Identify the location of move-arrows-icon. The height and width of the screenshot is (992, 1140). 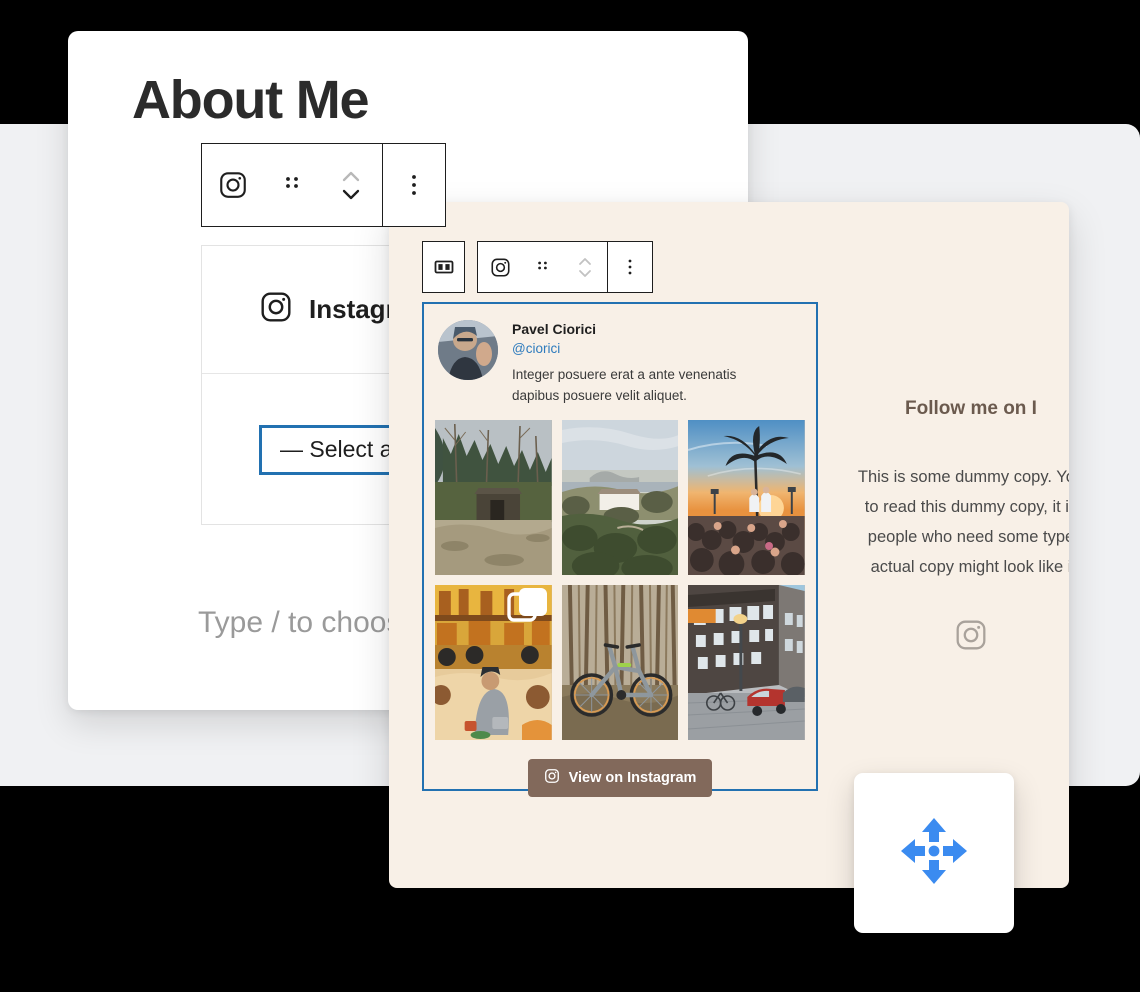
(934, 853).